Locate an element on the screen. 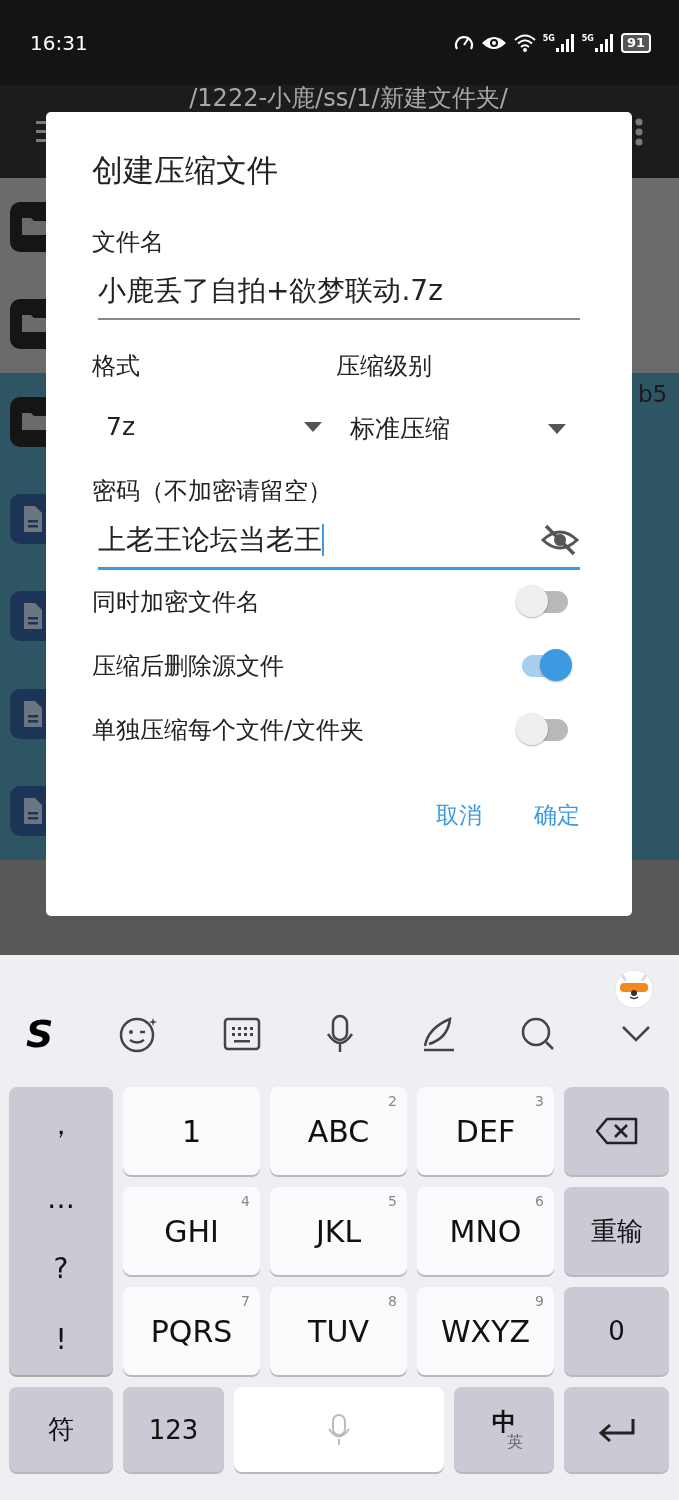  dialog-title: 创建压缩文件 is located at coordinates (185, 170).